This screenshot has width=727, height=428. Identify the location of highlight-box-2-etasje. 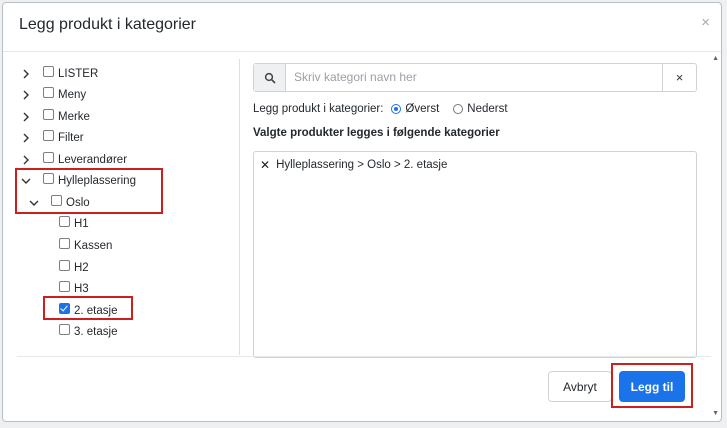
(88, 308).